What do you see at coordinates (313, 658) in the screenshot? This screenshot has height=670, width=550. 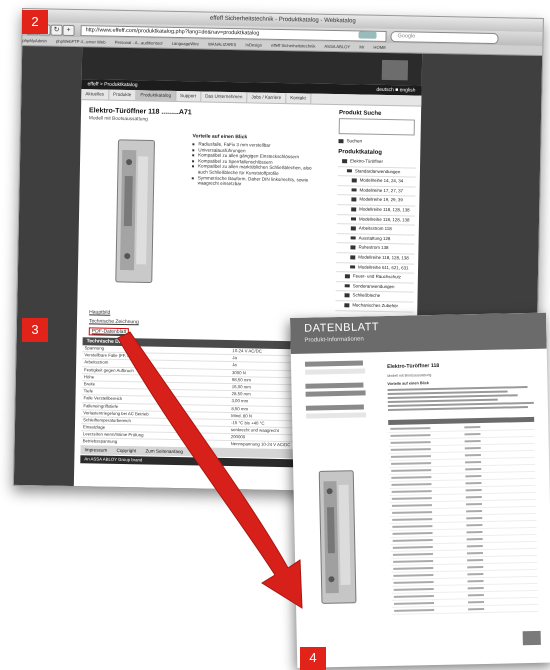 I see `step-badge-4: 4` at bounding box center [313, 658].